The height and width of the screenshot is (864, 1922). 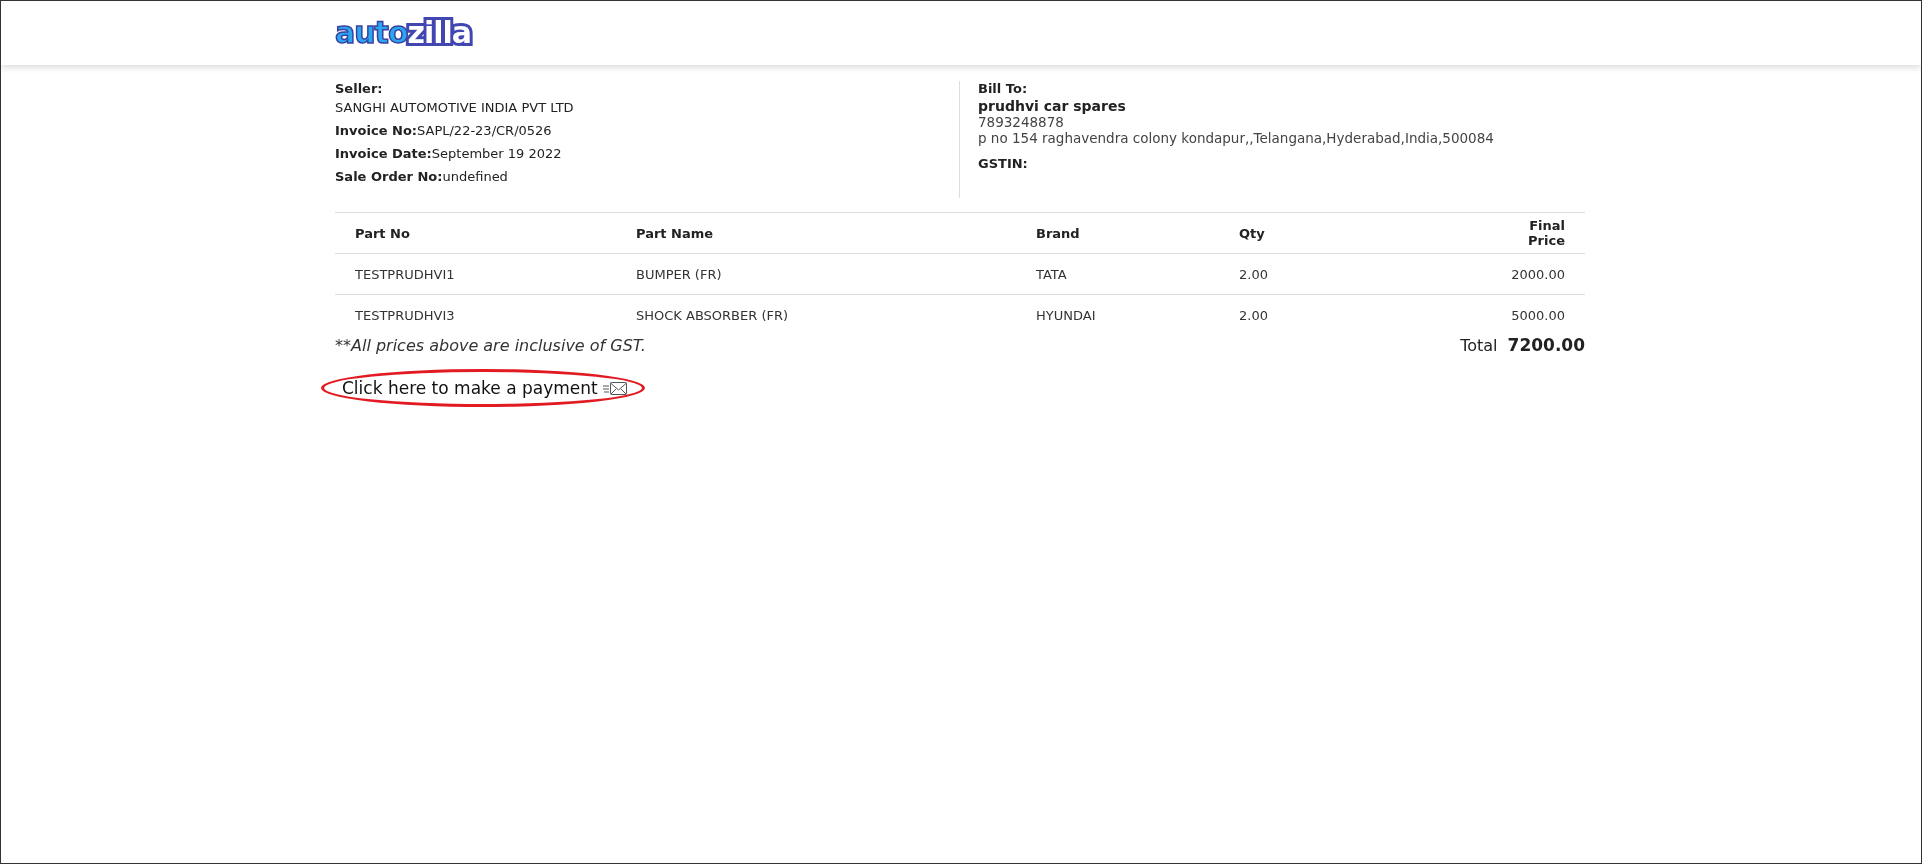 What do you see at coordinates (383, 153) in the screenshot?
I see `field-label: Invoice Date:` at bounding box center [383, 153].